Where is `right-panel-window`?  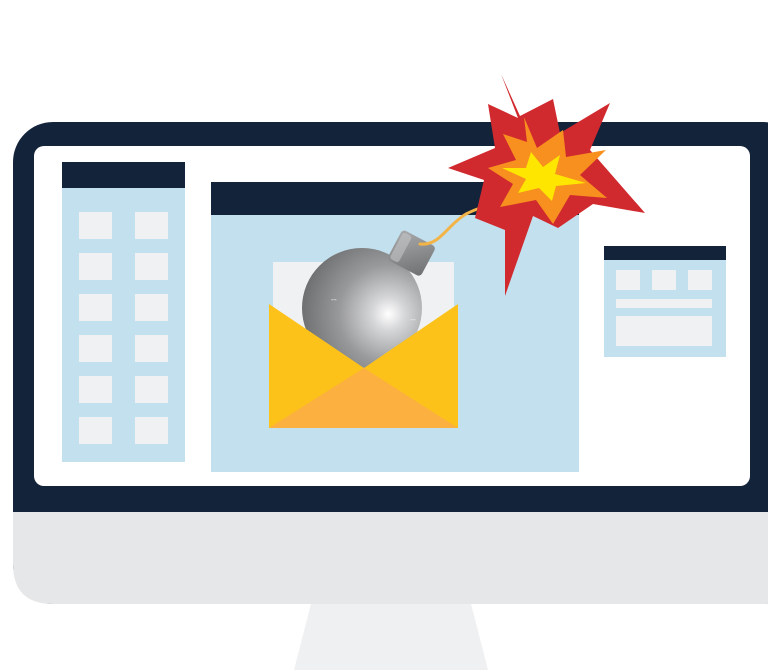
right-panel-window is located at coordinates (665, 301).